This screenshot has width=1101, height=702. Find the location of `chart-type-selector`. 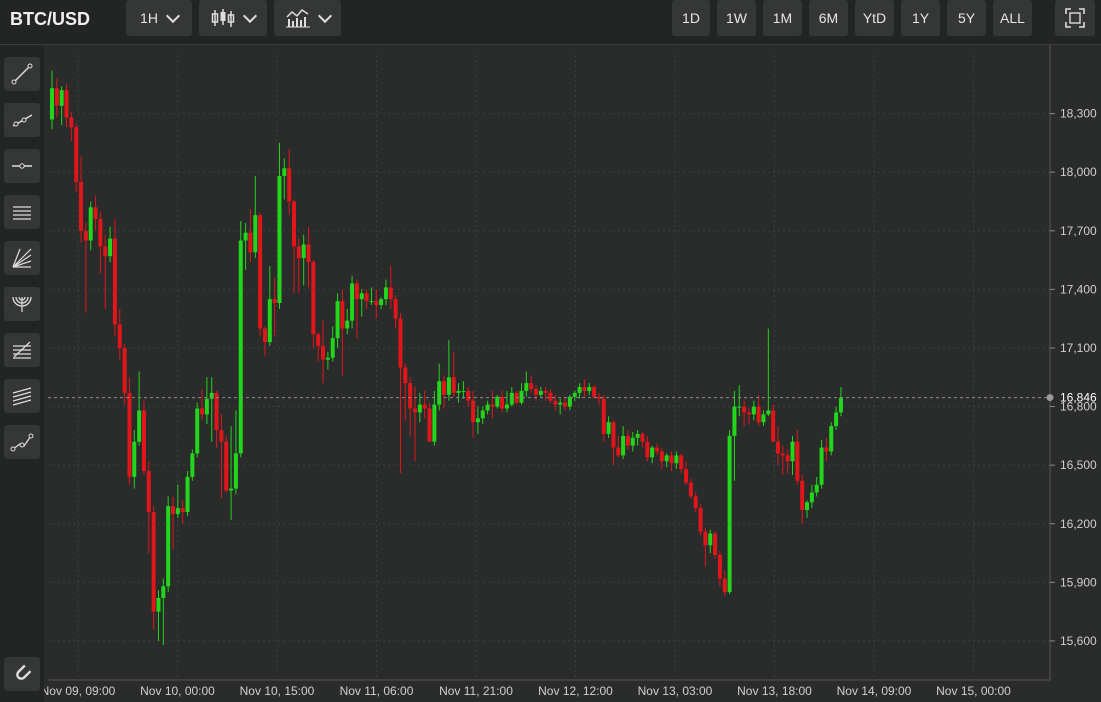

chart-type-selector is located at coordinates (233, 18).